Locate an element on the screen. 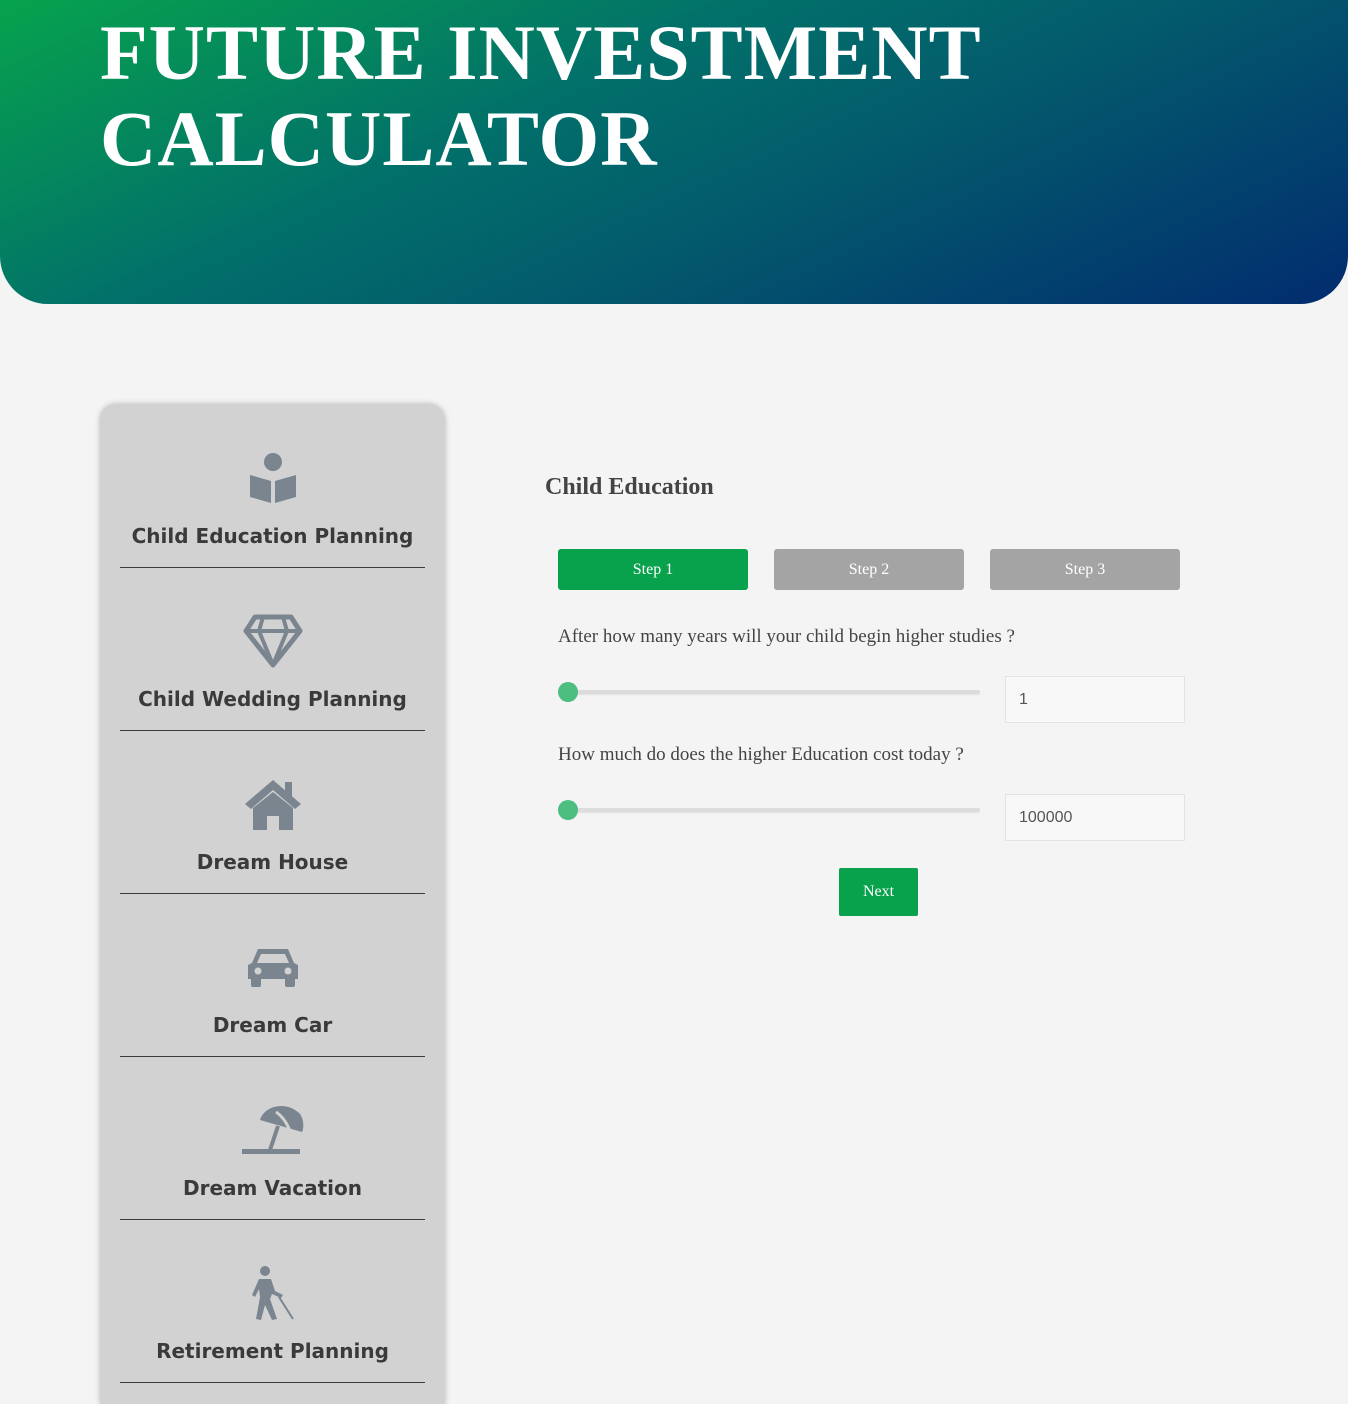  cost-slider is located at coordinates (774, 810).